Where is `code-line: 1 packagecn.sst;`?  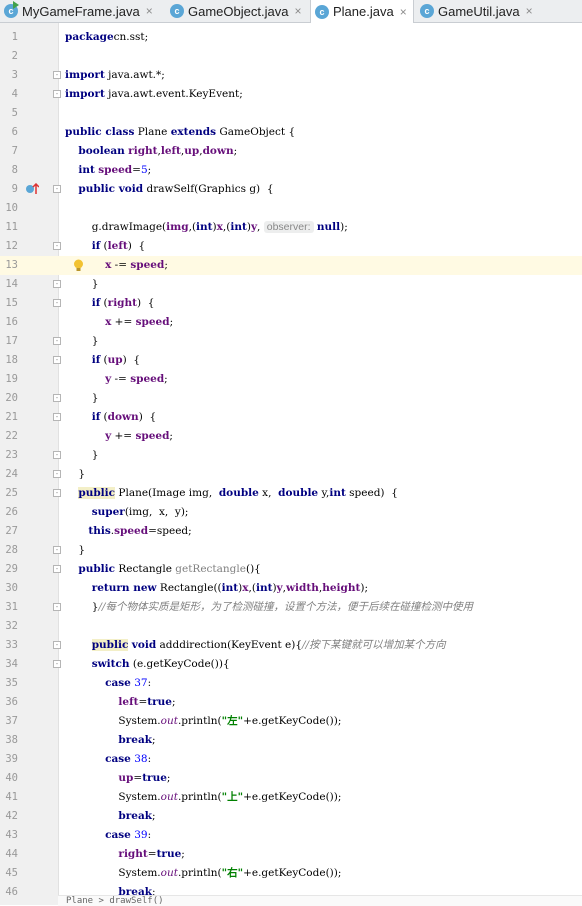
code-line: 1 packagecn.sst; is located at coordinates (291, 37).